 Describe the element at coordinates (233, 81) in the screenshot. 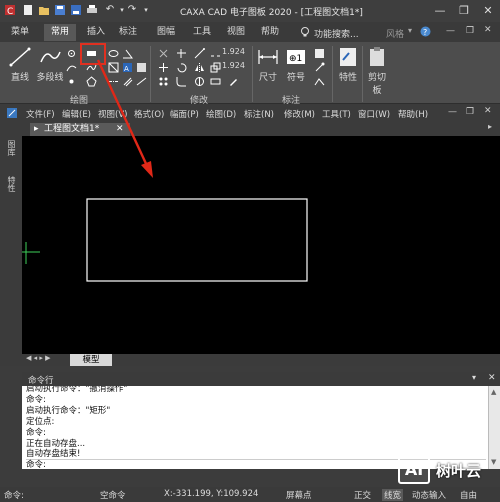

I see `edit-icon` at that location.